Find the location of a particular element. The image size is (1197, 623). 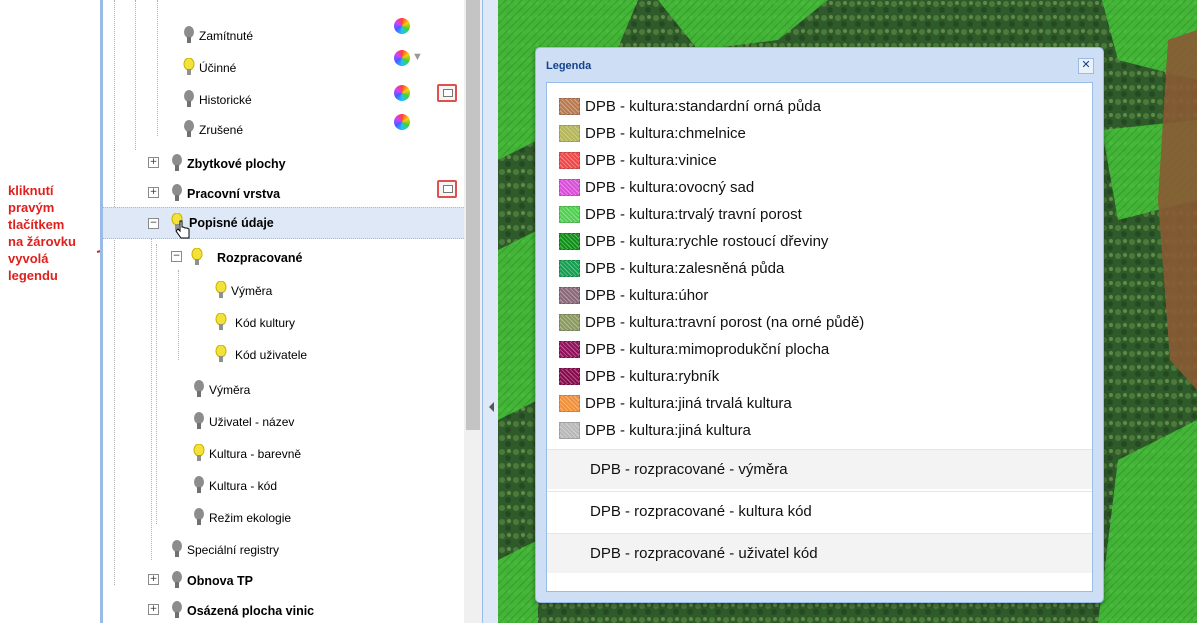

annotation-line: kliknutí is located at coordinates (31, 190).